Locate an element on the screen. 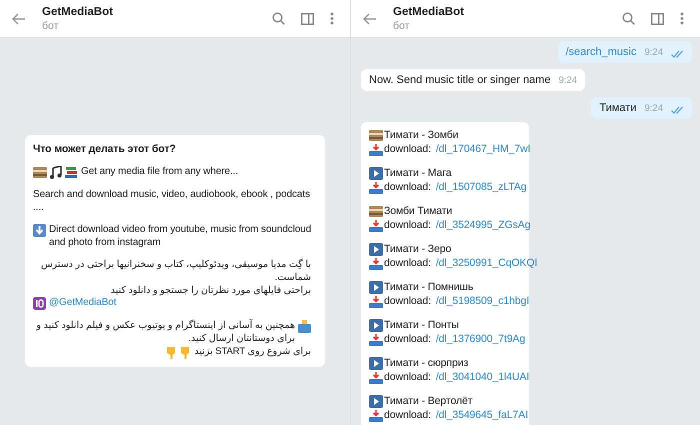  message-text: Тимати is located at coordinates (617, 108).